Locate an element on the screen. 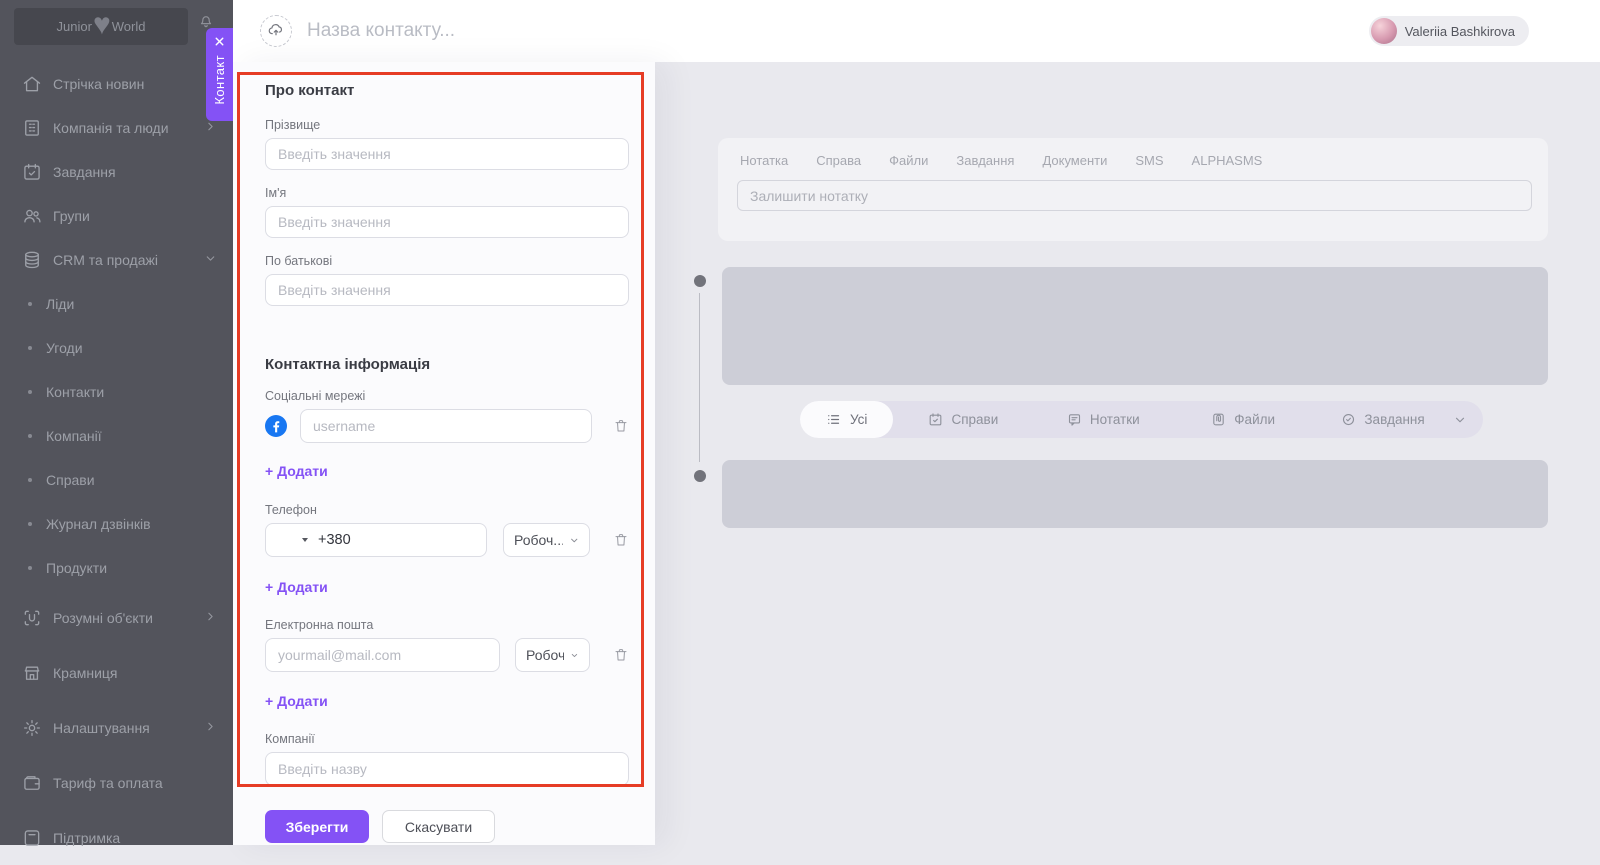  contact-name-input is located at coordinates (617, 31).